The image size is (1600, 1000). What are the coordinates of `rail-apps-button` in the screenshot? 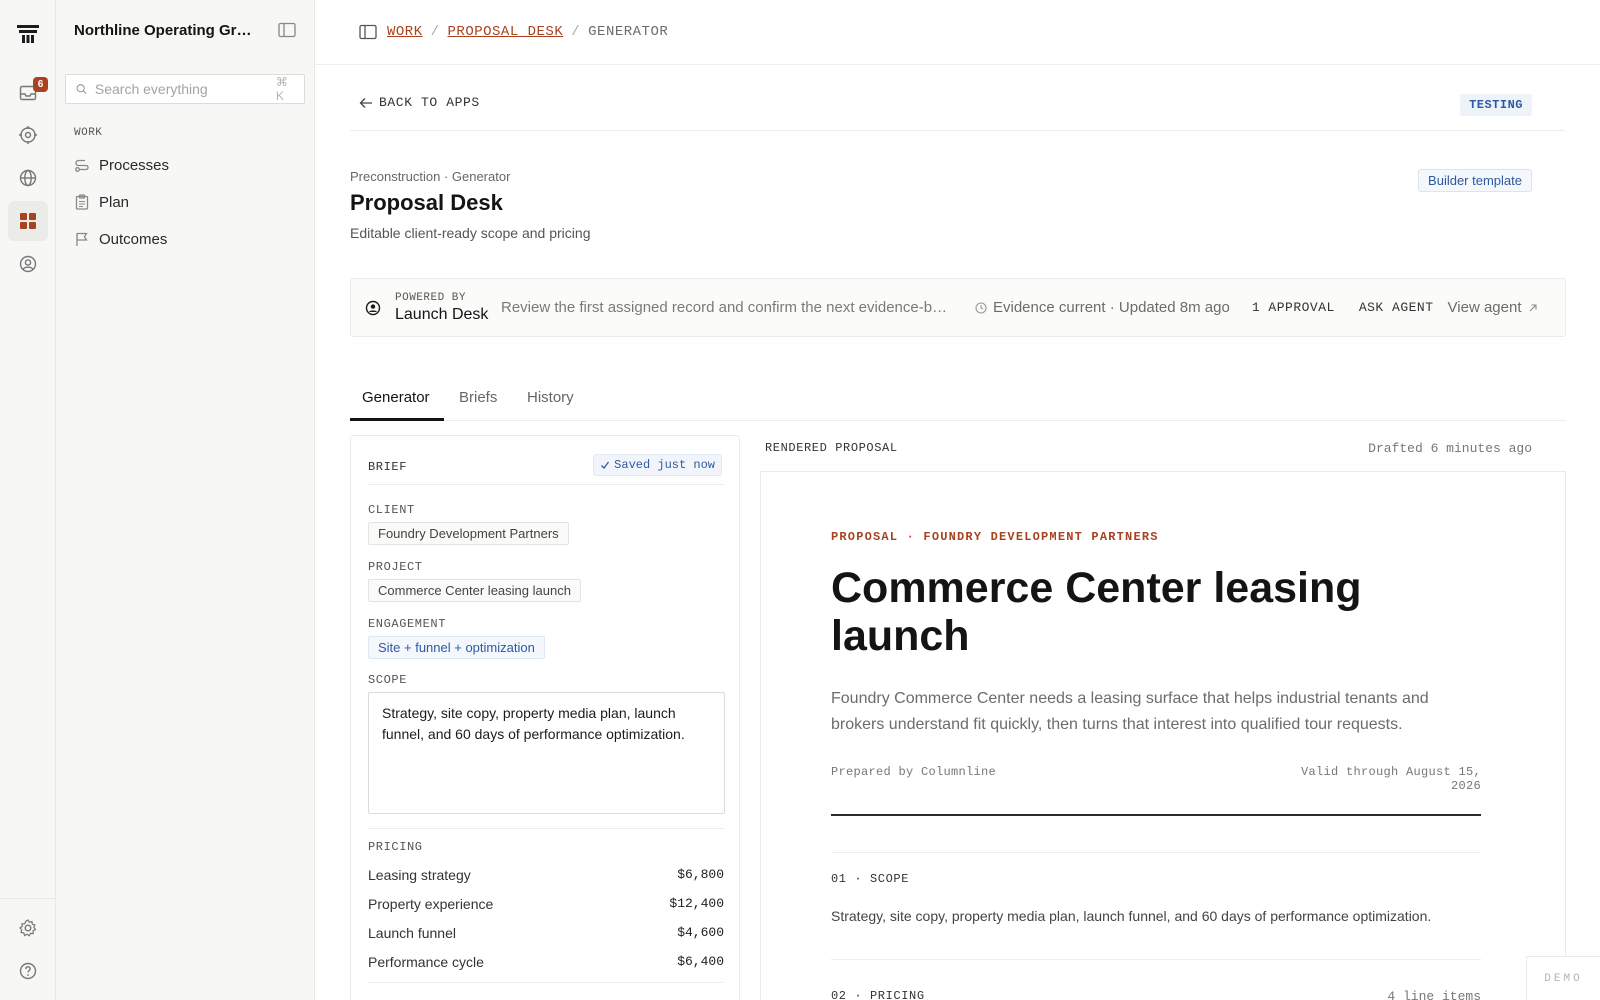 It's located at (28, 221).